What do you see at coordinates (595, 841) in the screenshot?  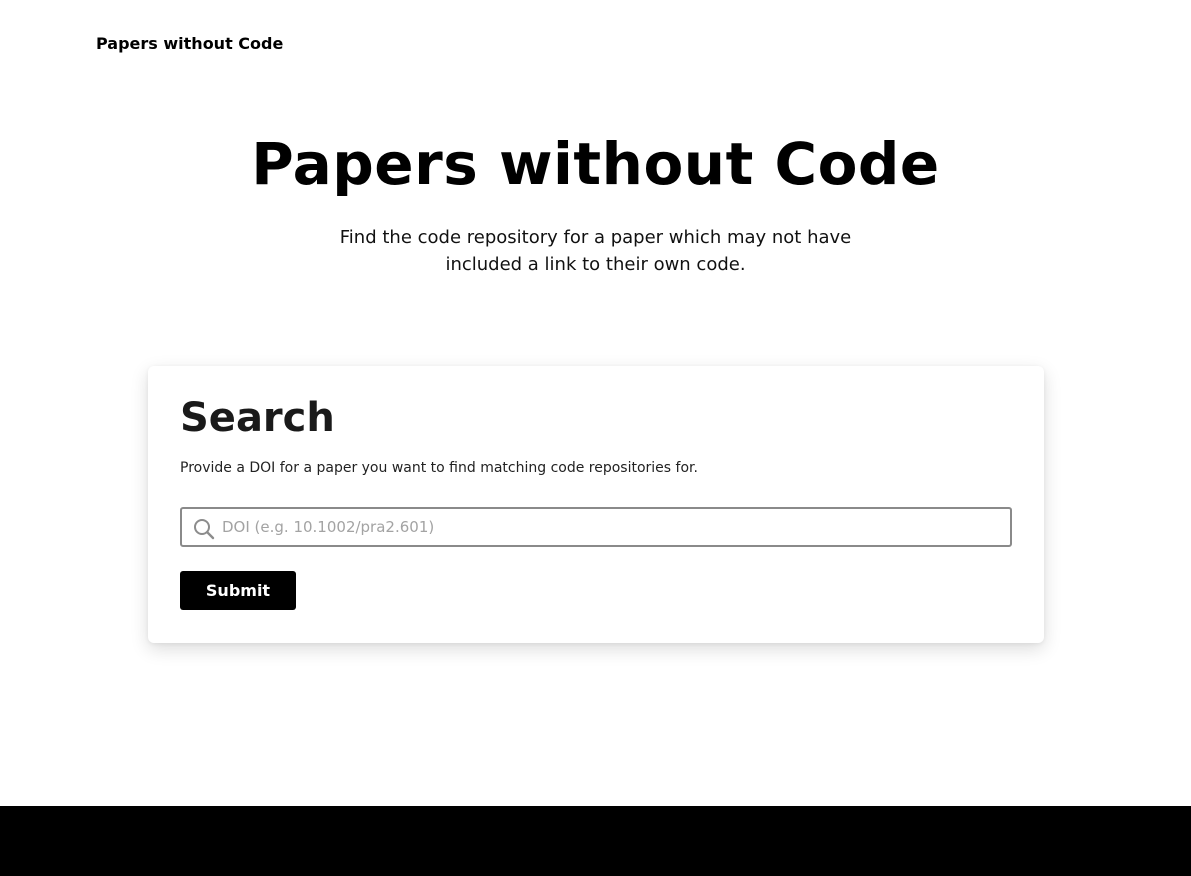 I see `footer` at bounding box center [595, 841].